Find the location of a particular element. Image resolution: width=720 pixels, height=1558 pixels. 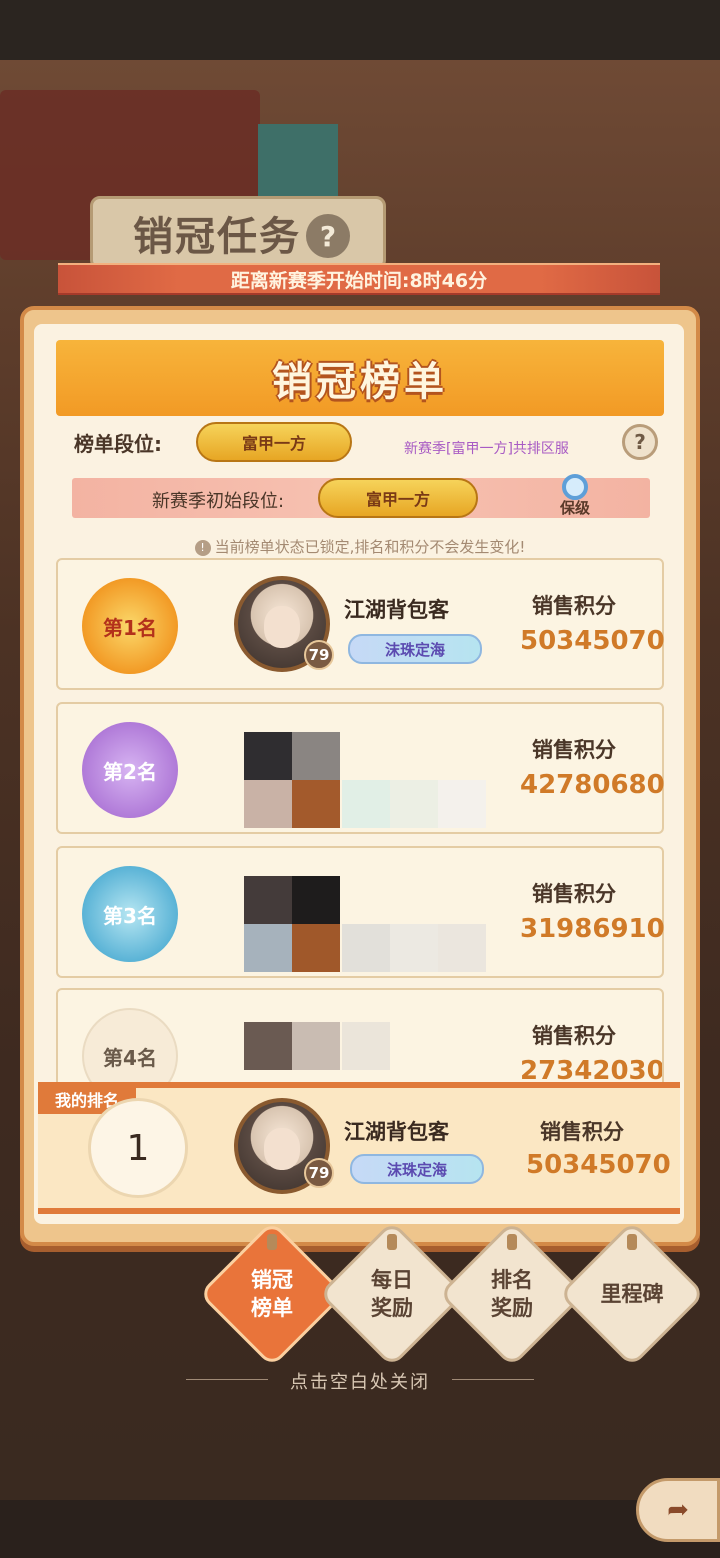

tab-label-line1: 排名 is located at coordinates (512, 1280).